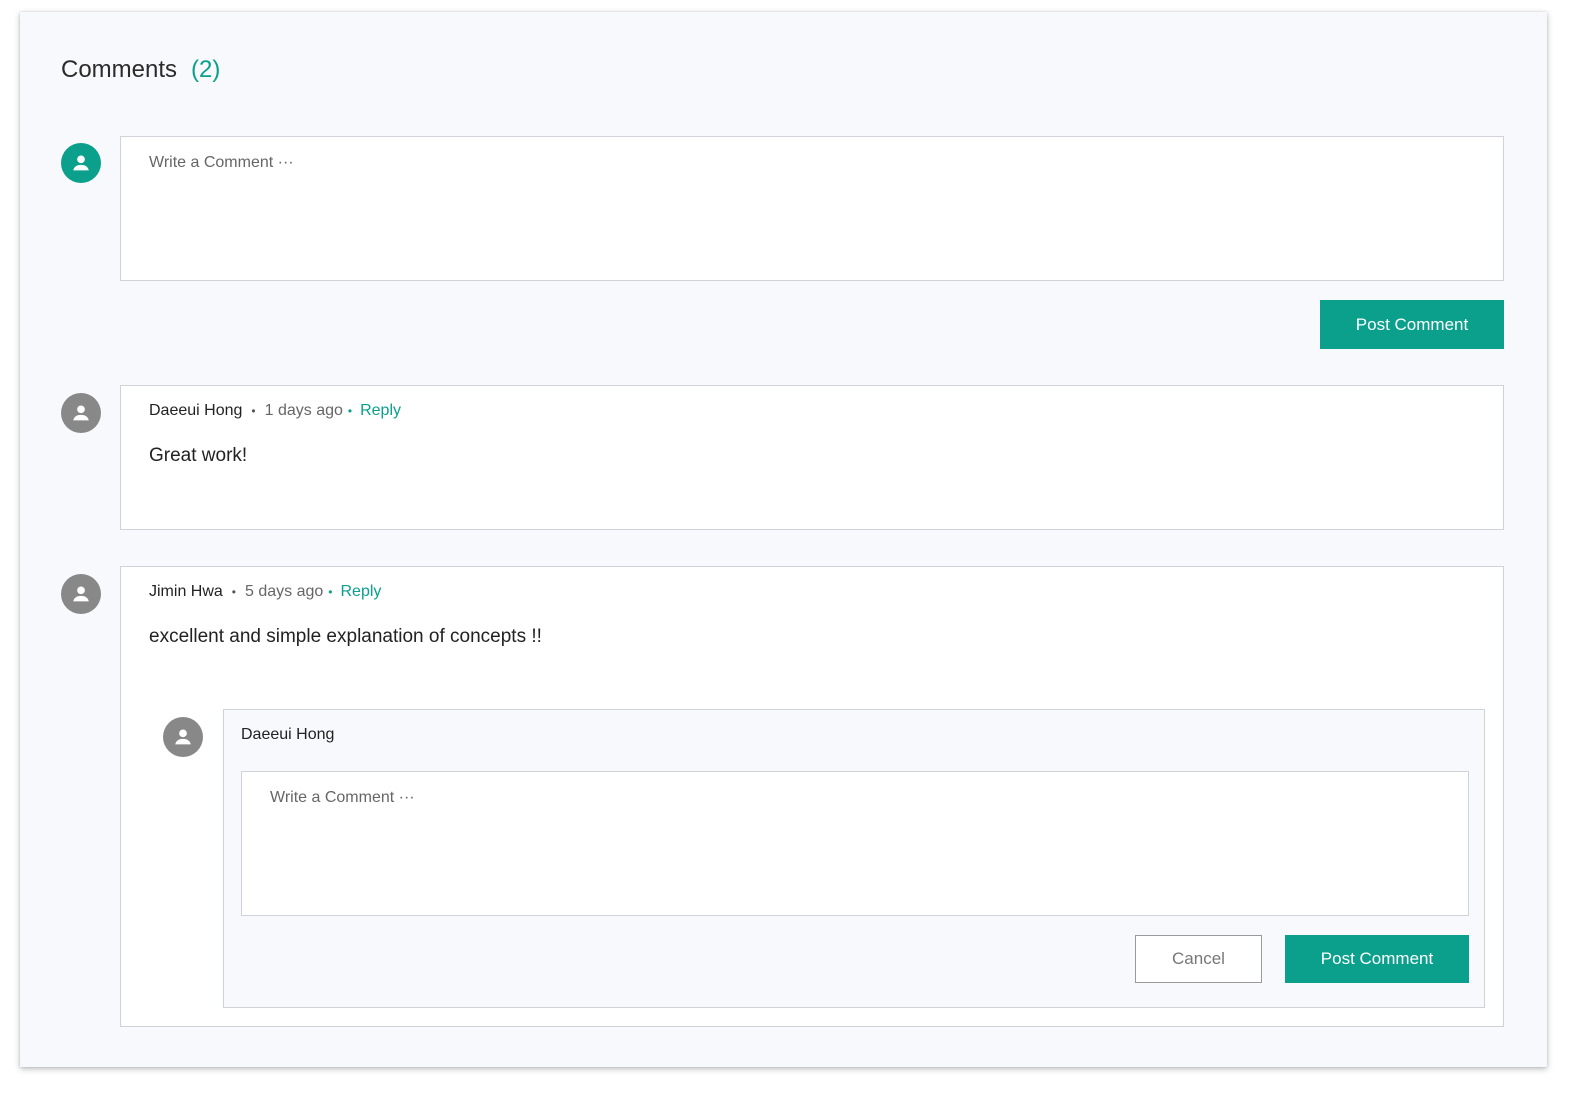 This screenshot has width=1576, height=1102. I want to click on comments-header: Comments (2), so click(140, 70).